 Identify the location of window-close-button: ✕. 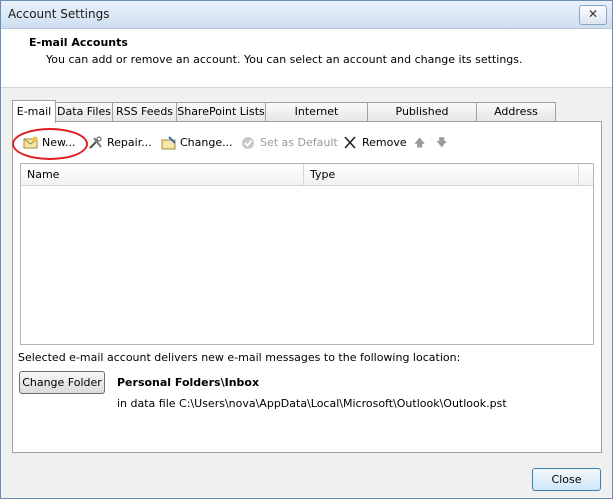
(593, 15).